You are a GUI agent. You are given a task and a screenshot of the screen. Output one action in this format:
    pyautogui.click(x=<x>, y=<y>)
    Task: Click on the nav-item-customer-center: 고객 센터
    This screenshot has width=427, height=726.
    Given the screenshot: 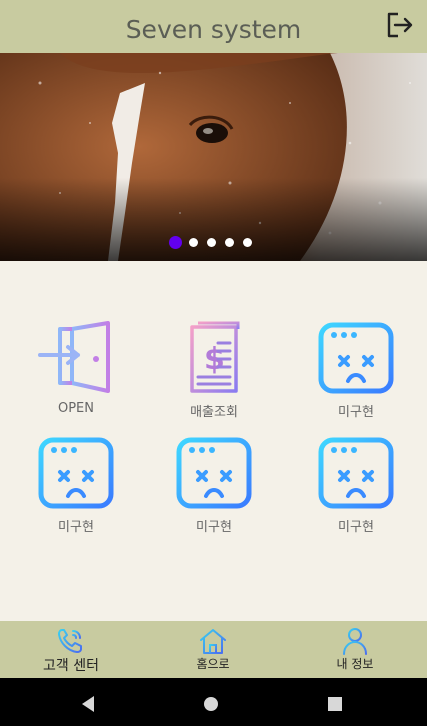 What is the action you would take?
    pyautogui.click(x=71, y=649)
    